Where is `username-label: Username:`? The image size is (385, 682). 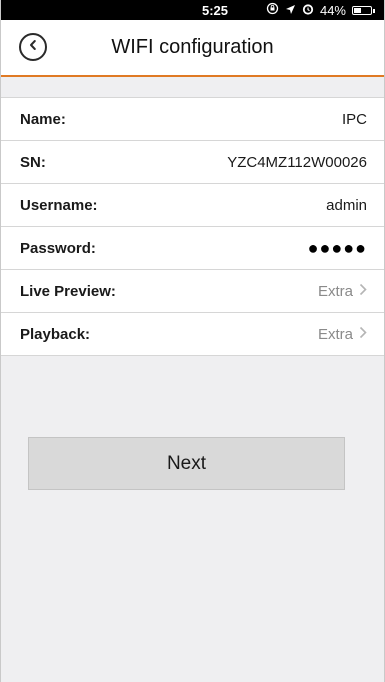 username-label: Username: is located at coordinates (59, 205).